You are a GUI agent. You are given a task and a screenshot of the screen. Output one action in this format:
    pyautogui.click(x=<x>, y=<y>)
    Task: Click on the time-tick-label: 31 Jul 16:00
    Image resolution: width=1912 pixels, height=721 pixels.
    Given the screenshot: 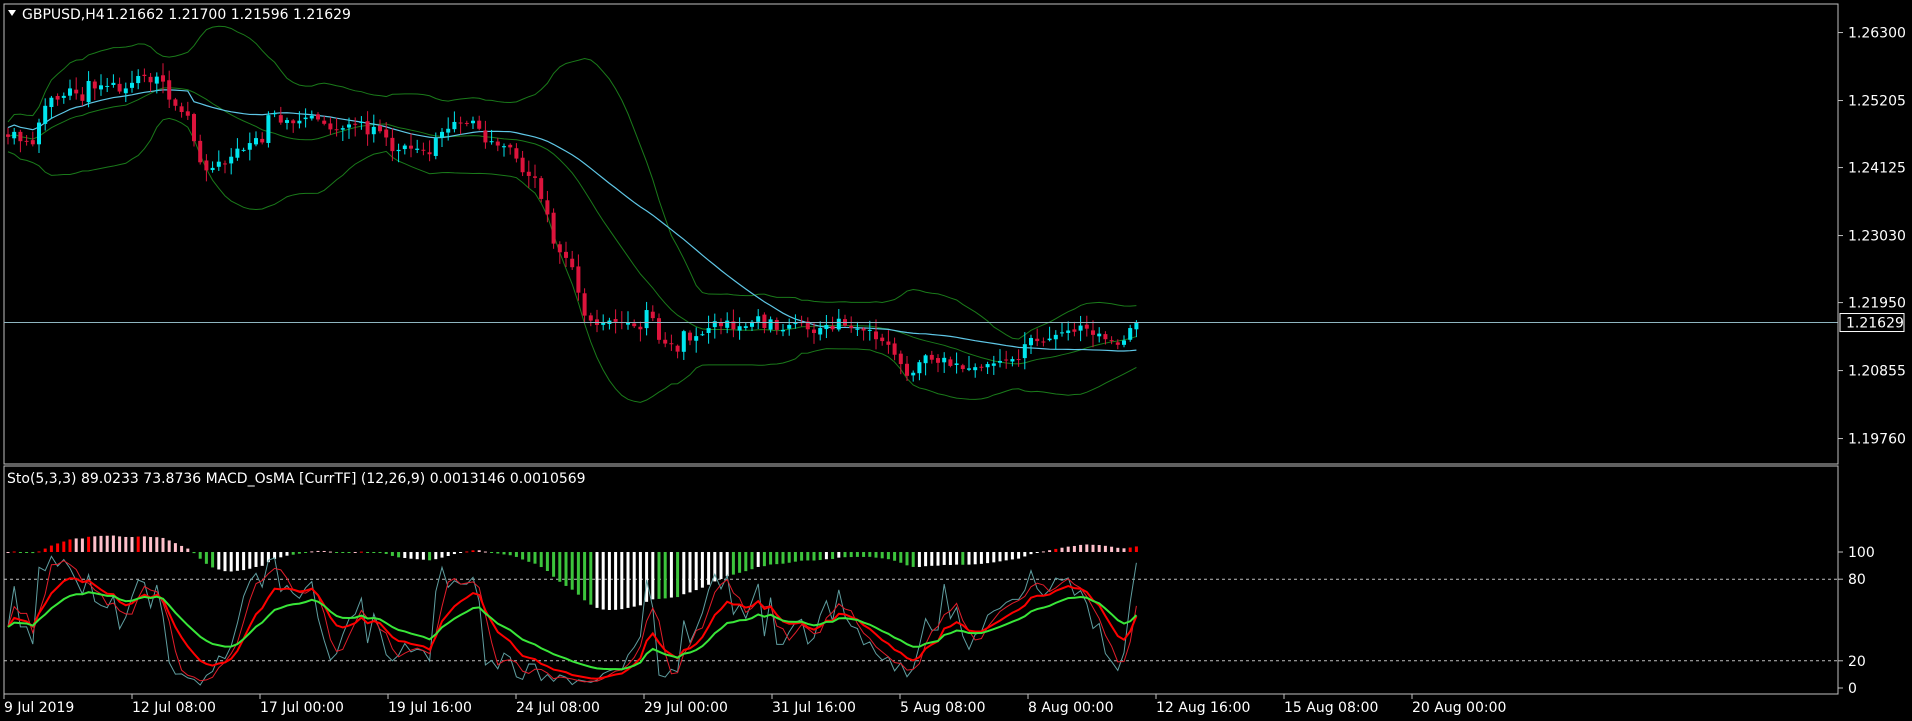 What is the action you would take?
    pyautogui.click(x=814, y=708)
    